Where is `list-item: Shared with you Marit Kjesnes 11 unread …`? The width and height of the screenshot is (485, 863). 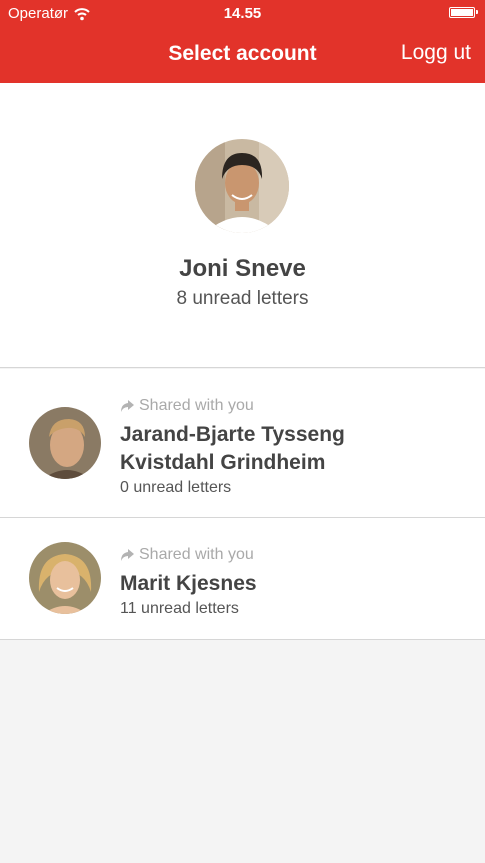
list-item: Shared with you Marit Kjesnes 11 unread … is located at coordinates (242, 579).